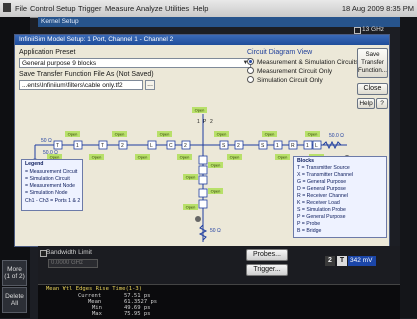  Describe the element at coordinates (185, 146) in the screenshot. I see `block-c2-label: 2` at that location.